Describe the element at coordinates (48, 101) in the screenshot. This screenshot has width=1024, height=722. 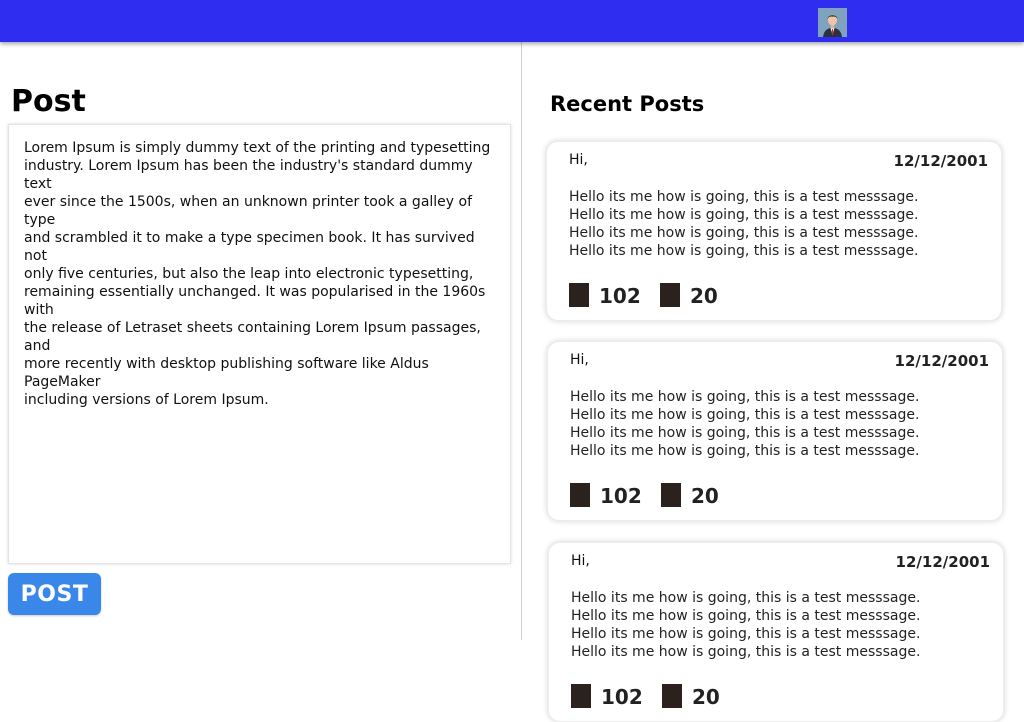
I see `page-title: Post` at that location.